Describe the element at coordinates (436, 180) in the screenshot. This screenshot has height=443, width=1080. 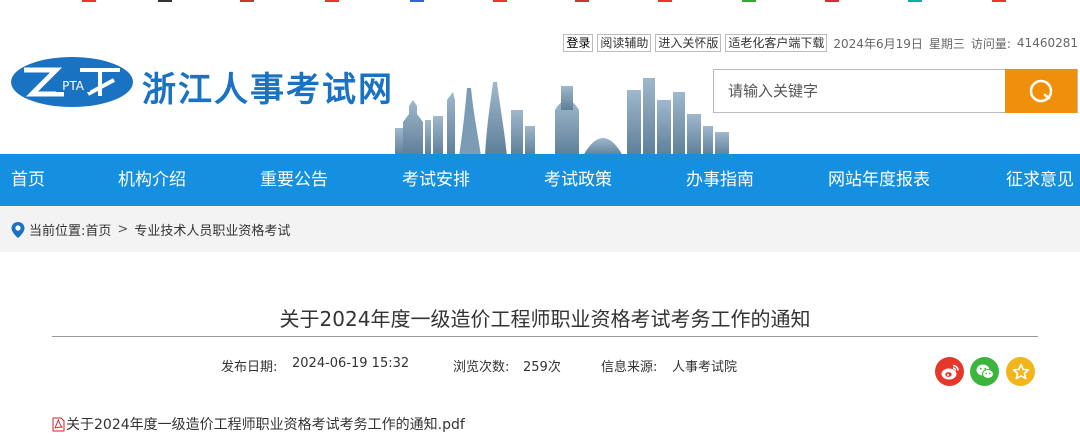
I see `nav-item-exam-schedule: 考试安排` at that location.